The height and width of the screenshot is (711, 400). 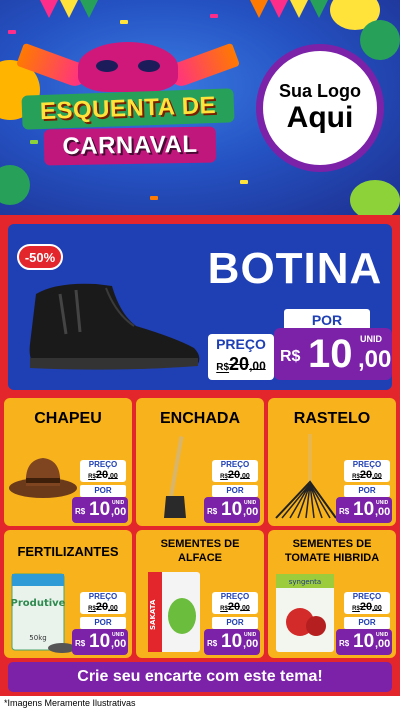 What do you see at coordinates (371, 339) in the screenshot?
I see `price-unit: UNID` at bounding box center [371, 339].